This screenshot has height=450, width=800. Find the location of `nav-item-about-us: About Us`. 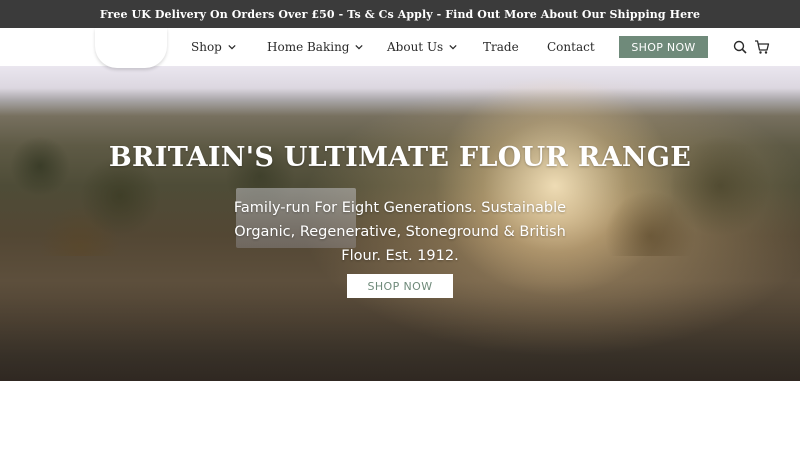

nav-item-about-us: About Us is located at coordinates (422, 47).